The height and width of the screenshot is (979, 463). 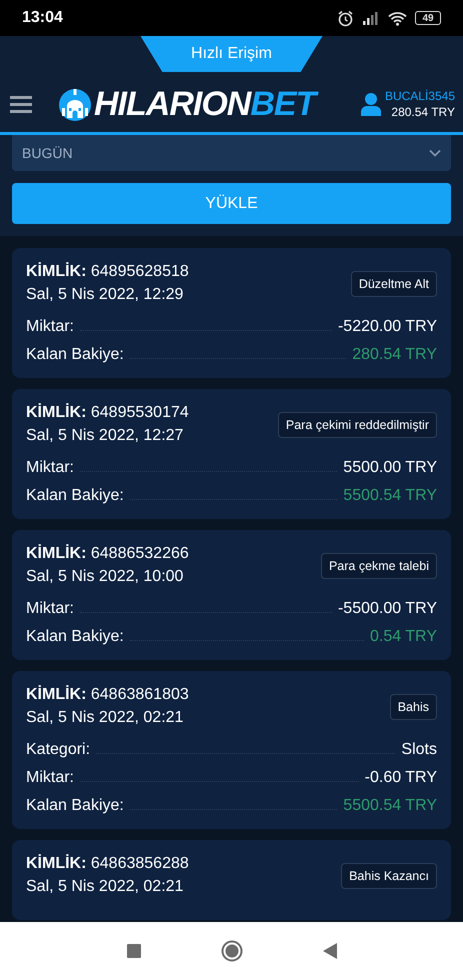 What do you see at coordinates (75, 104) in the screenshot?
I see `mosque-icon` at bounding box center [75, 104].